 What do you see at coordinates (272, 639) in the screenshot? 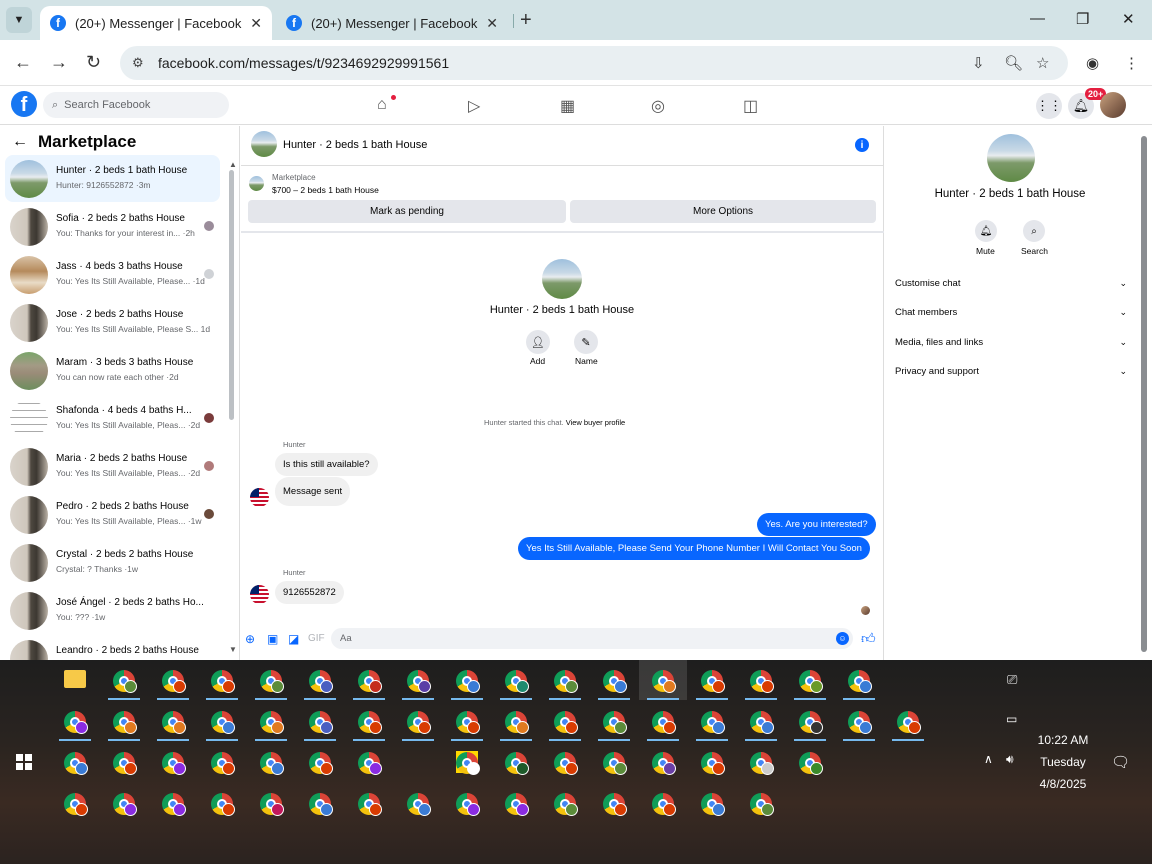
I see `photo-icon: ▣` at bounding box center [272, 639].